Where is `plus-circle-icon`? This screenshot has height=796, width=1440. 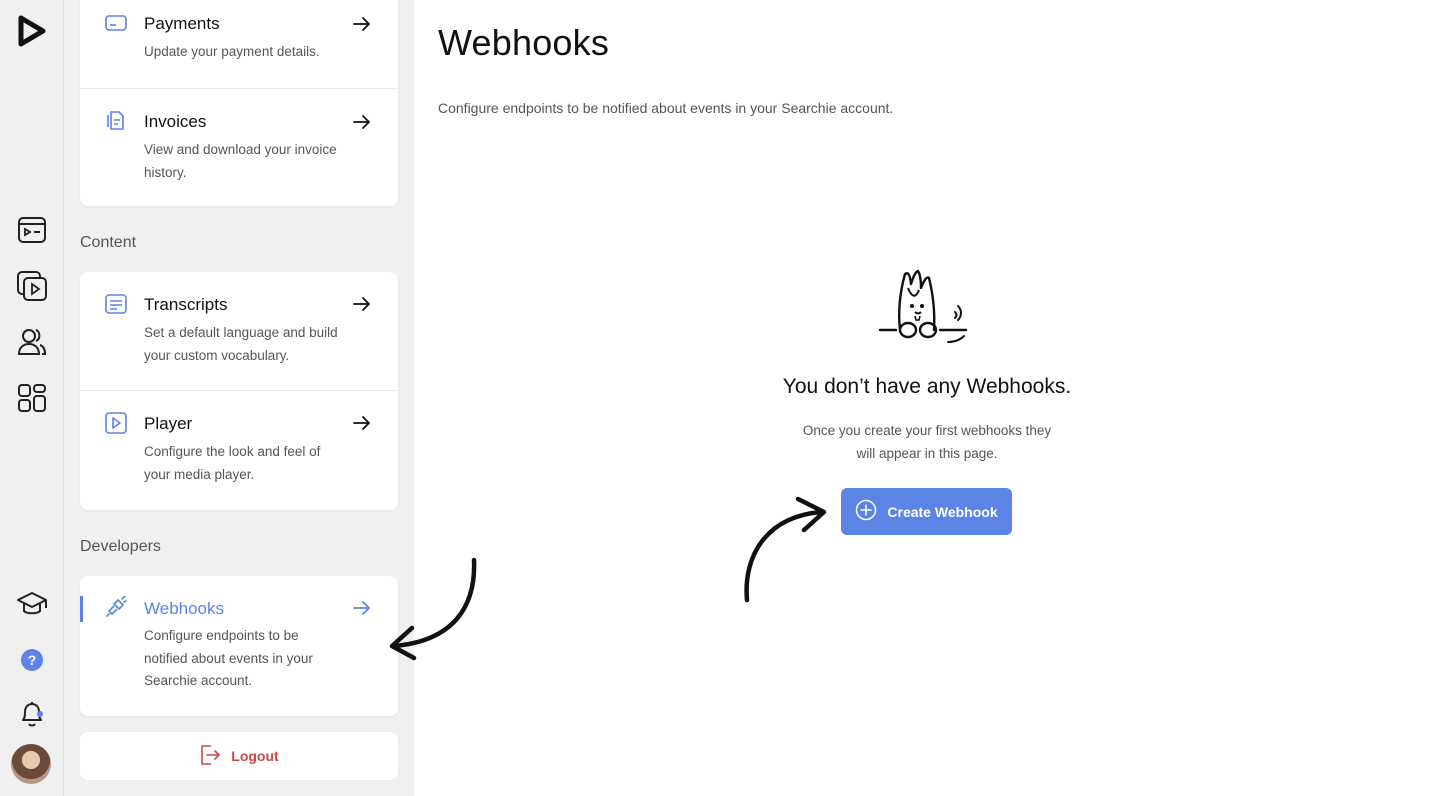
plus-circle-icon is located at coordinates (866, 511).